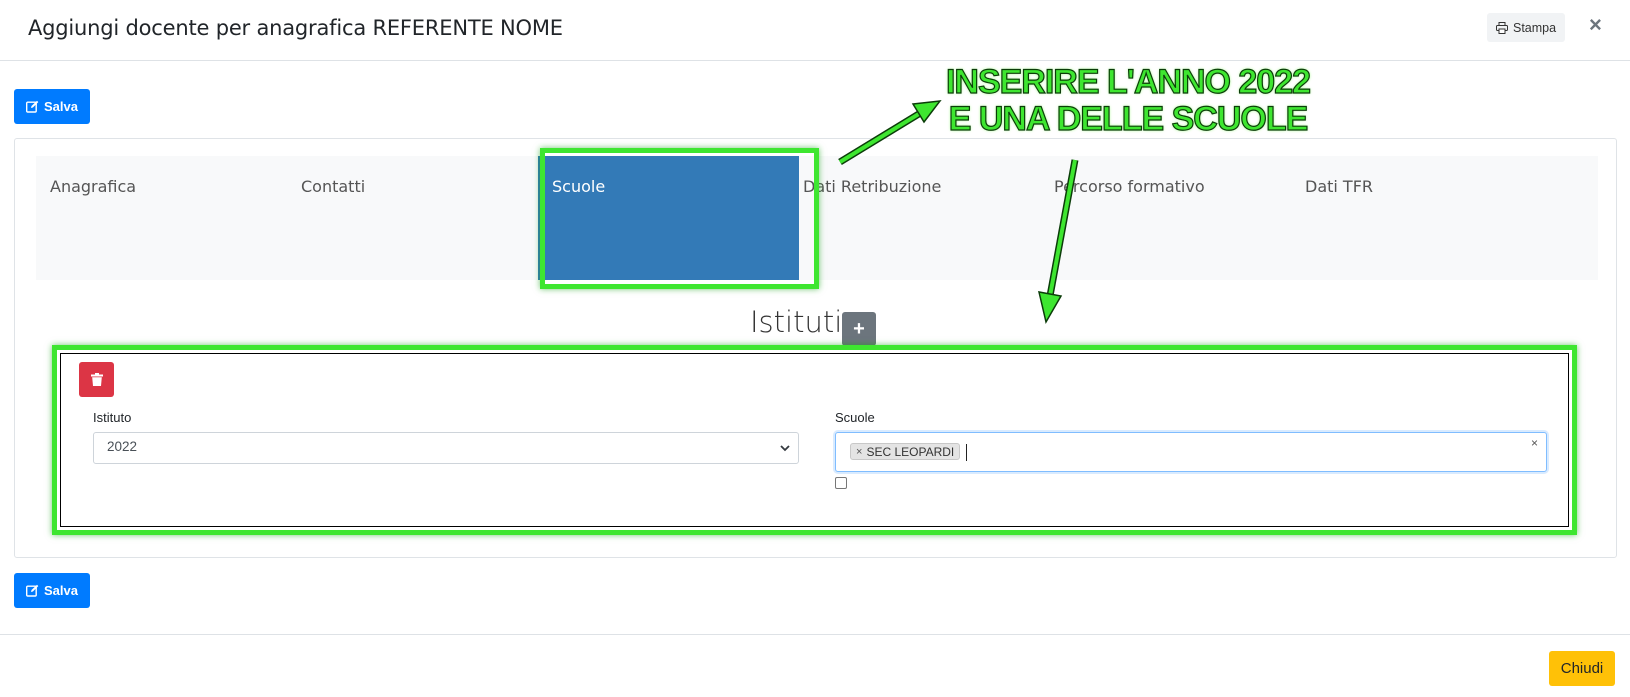 The width and height of the screenshot is (1630, 697). I want to click on annotation-line-1: INSERIRE L'ANNO 2022, so click(1128, 82).